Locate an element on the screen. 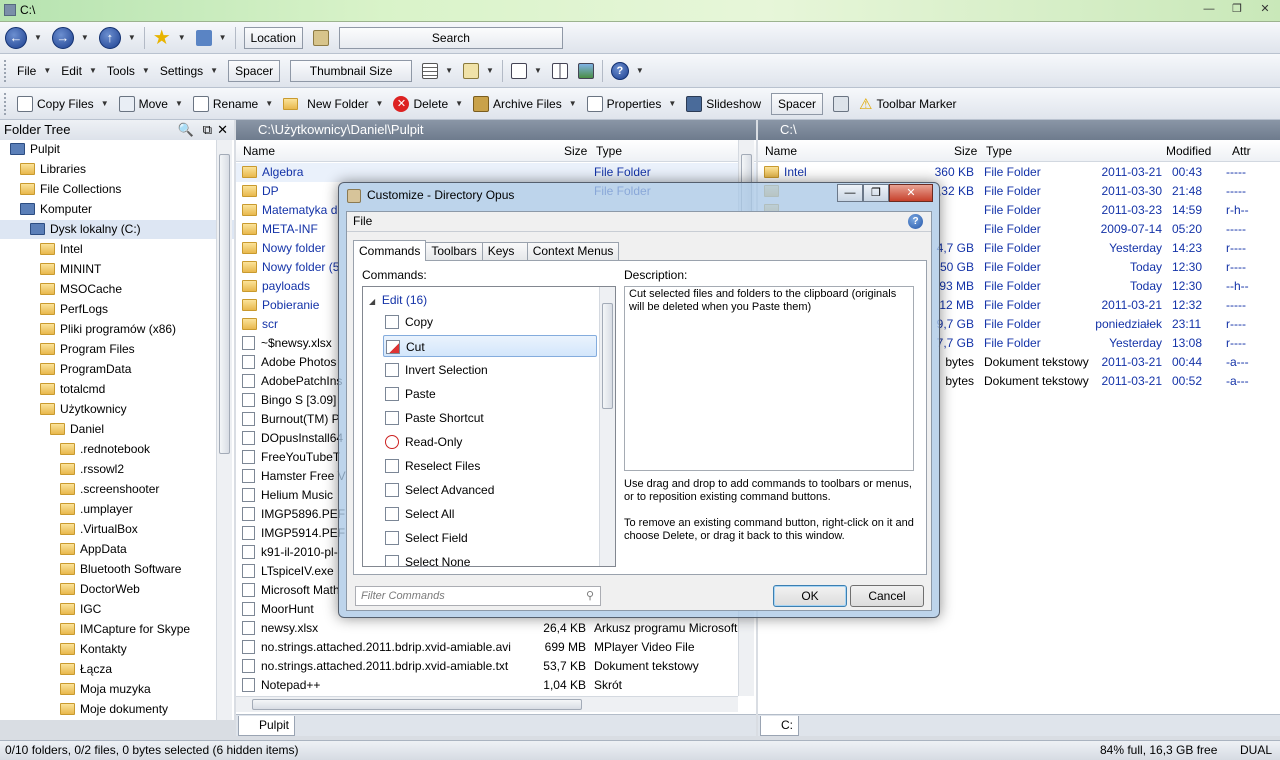  menu-tools: Tools ▼ is located at coordinates (128, 71).